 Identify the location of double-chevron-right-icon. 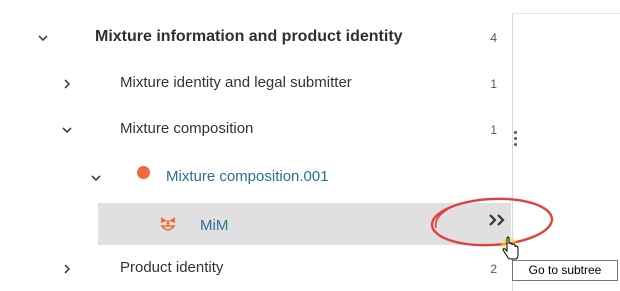
(498, 220).